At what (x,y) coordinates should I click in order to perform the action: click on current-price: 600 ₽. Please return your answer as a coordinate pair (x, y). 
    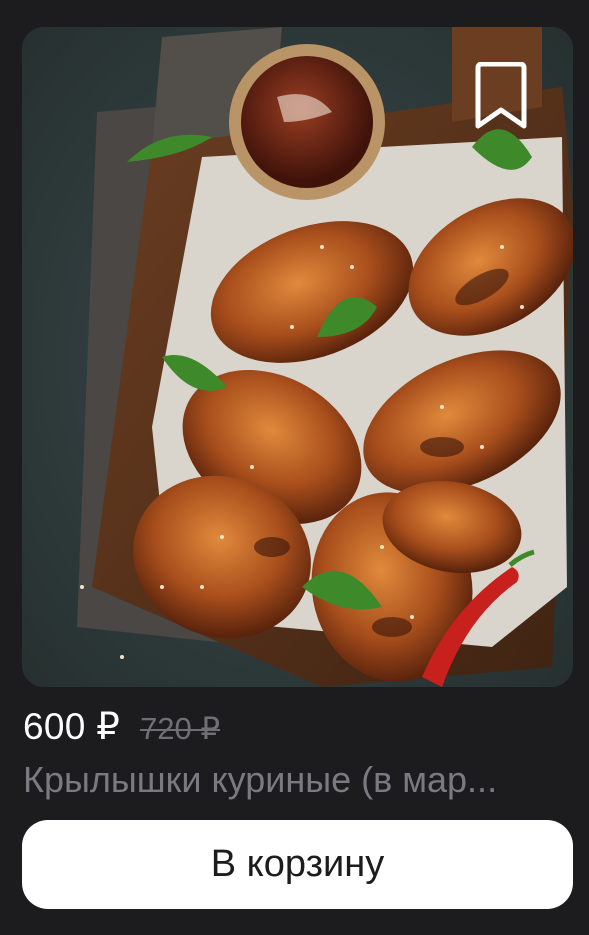
    Looking at the image, I should click on (72, 726).